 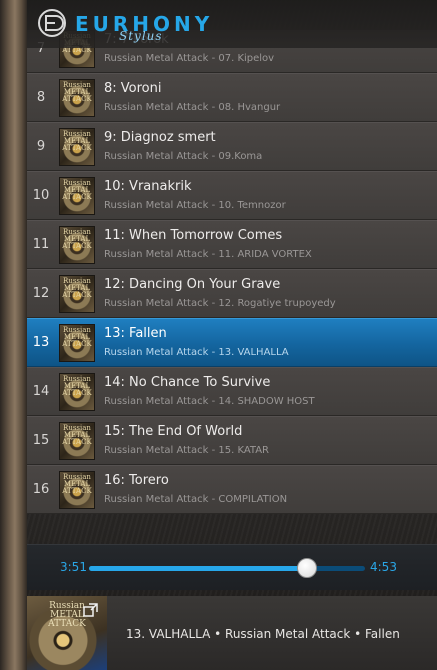 What do you see at coordinates (183, 156) in the screenshot?
I see `track-subtitle: Russian Metal Attack - 09.Koma` at bounding box center [183, 156].